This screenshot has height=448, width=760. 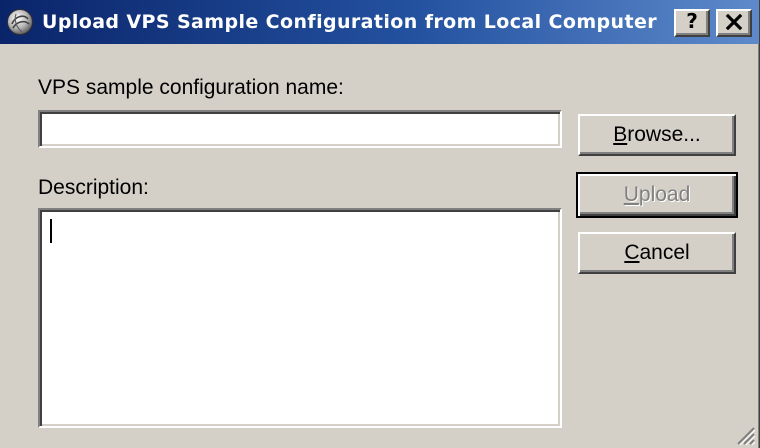 What do you see at coordinates (20, 22) in the screenshot?
I see `app-icon` at bounding box center [20, 22].